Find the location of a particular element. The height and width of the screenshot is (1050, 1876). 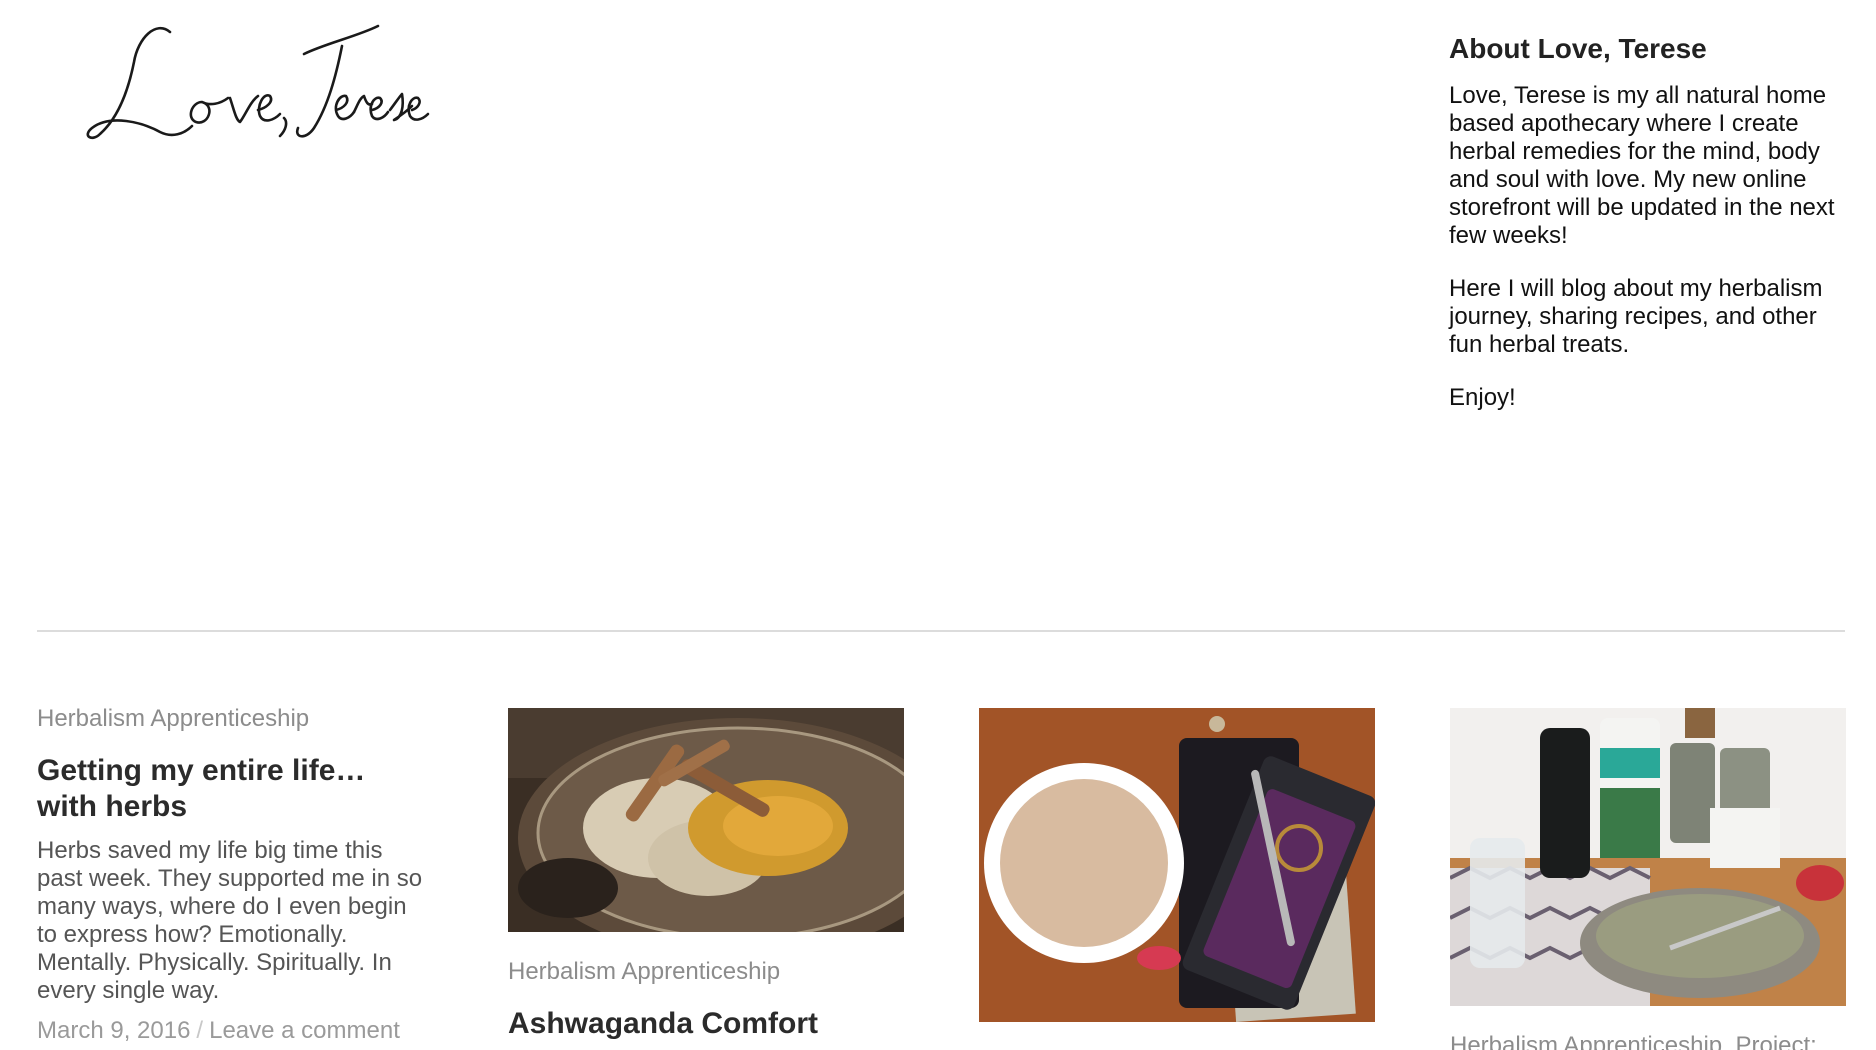

site-logo is located at coordinates (242, 80).